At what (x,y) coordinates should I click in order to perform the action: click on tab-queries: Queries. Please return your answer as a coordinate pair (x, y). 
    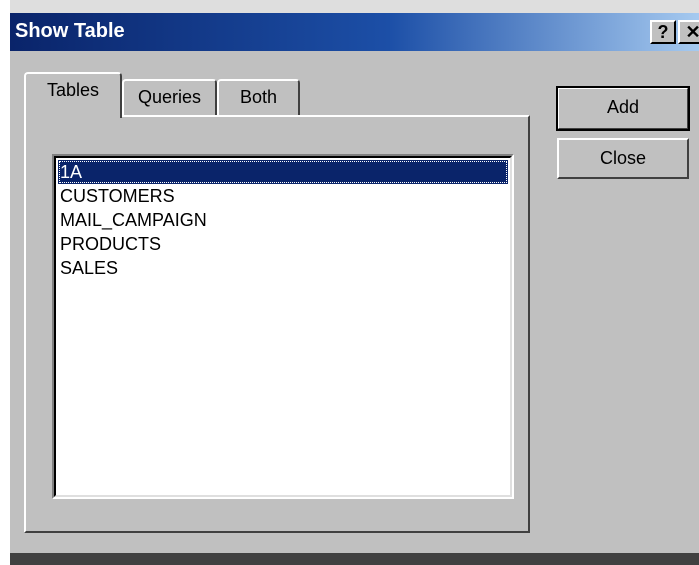
    Looking at the image, I should click on (169, 98).